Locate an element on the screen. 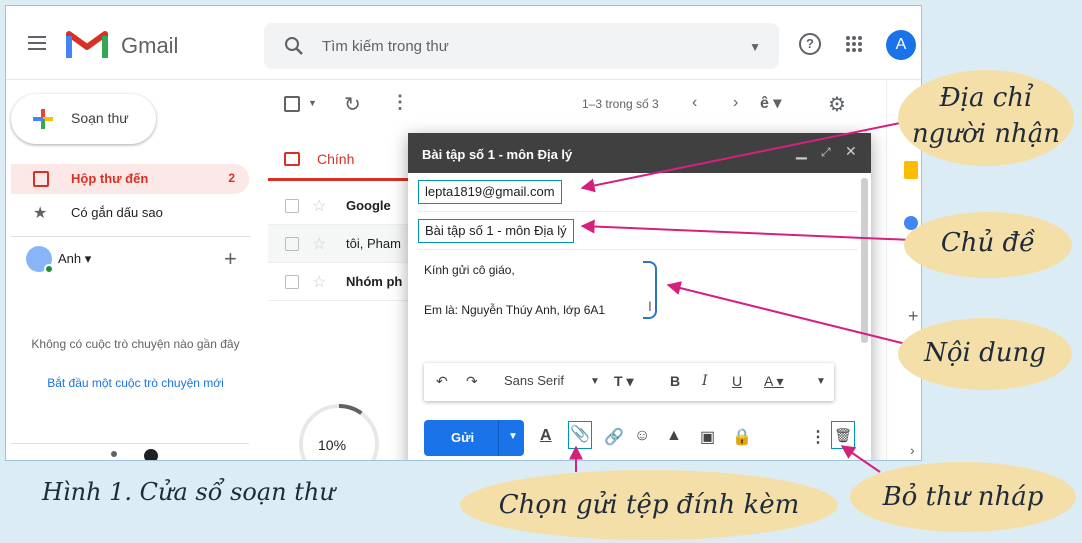  search-options-icon: ▼ is located at coordinates (755, 47).